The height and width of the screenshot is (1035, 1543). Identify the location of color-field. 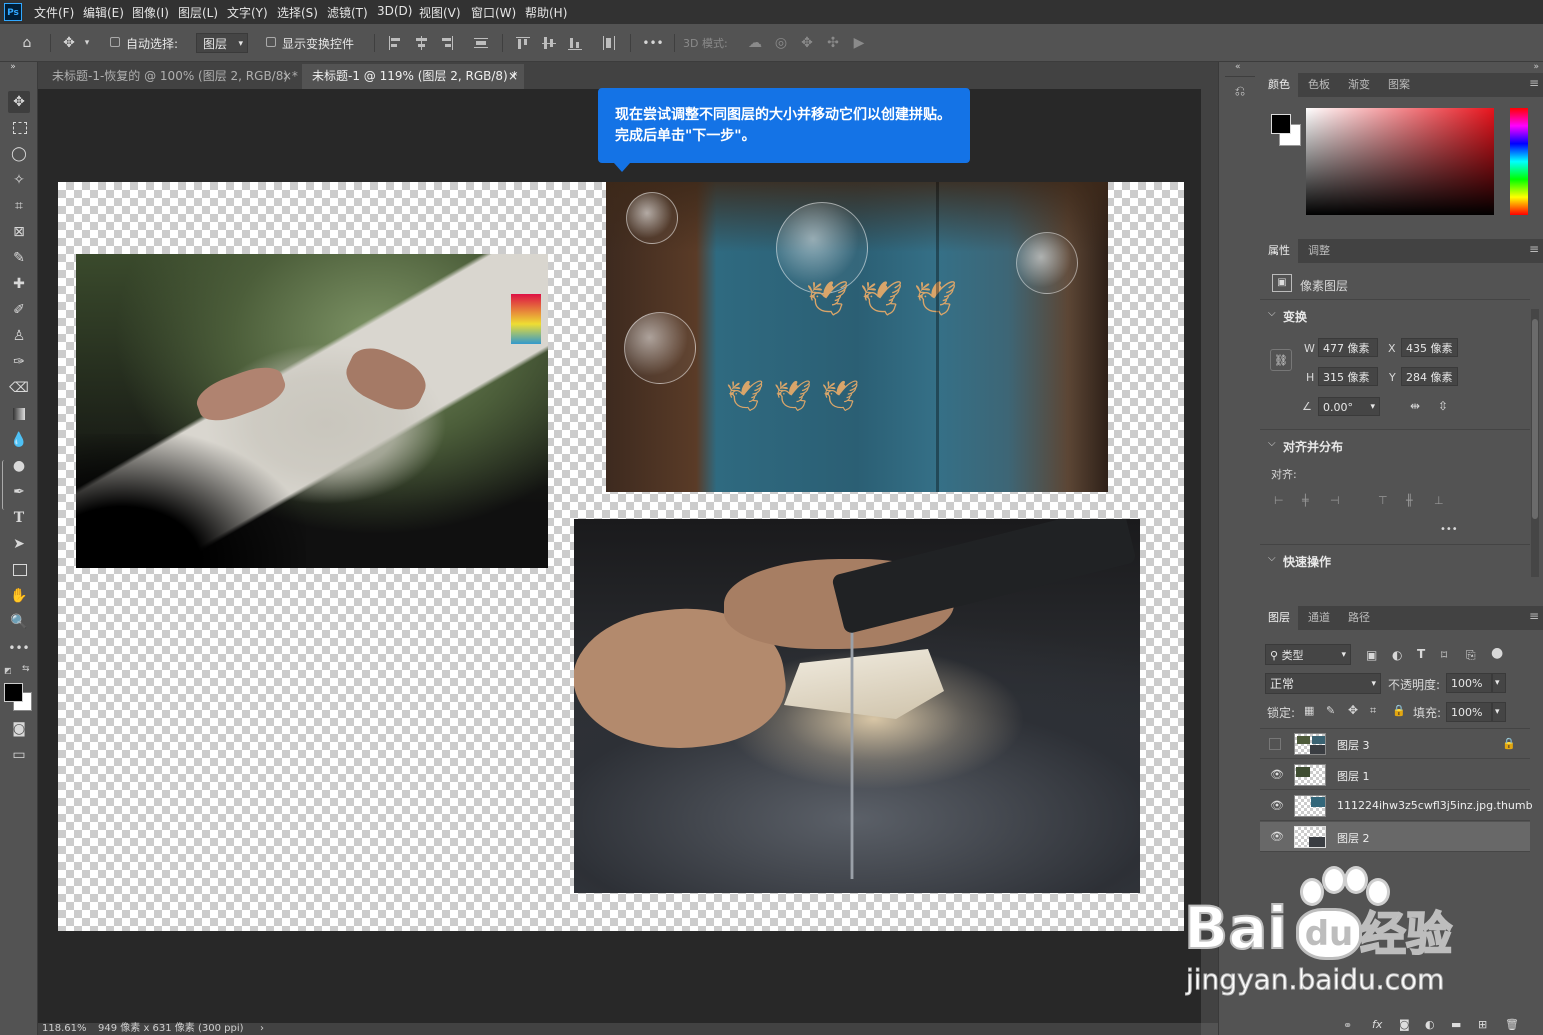
(1400, 161).